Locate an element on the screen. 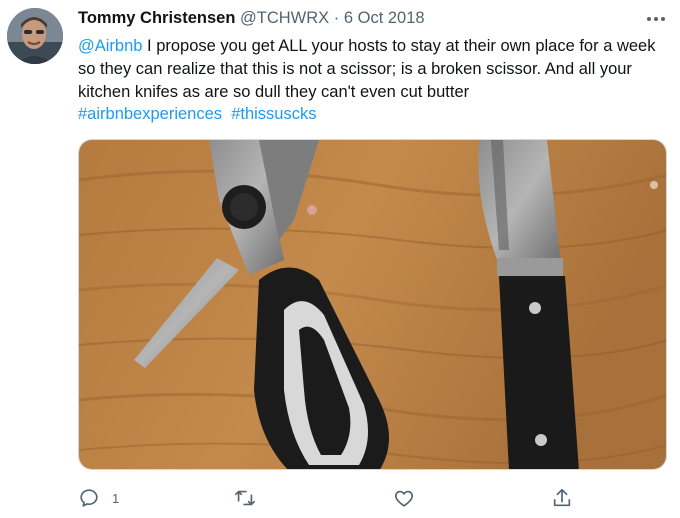  author-name: Tommy Christensen is located at coordinates (156, 18).